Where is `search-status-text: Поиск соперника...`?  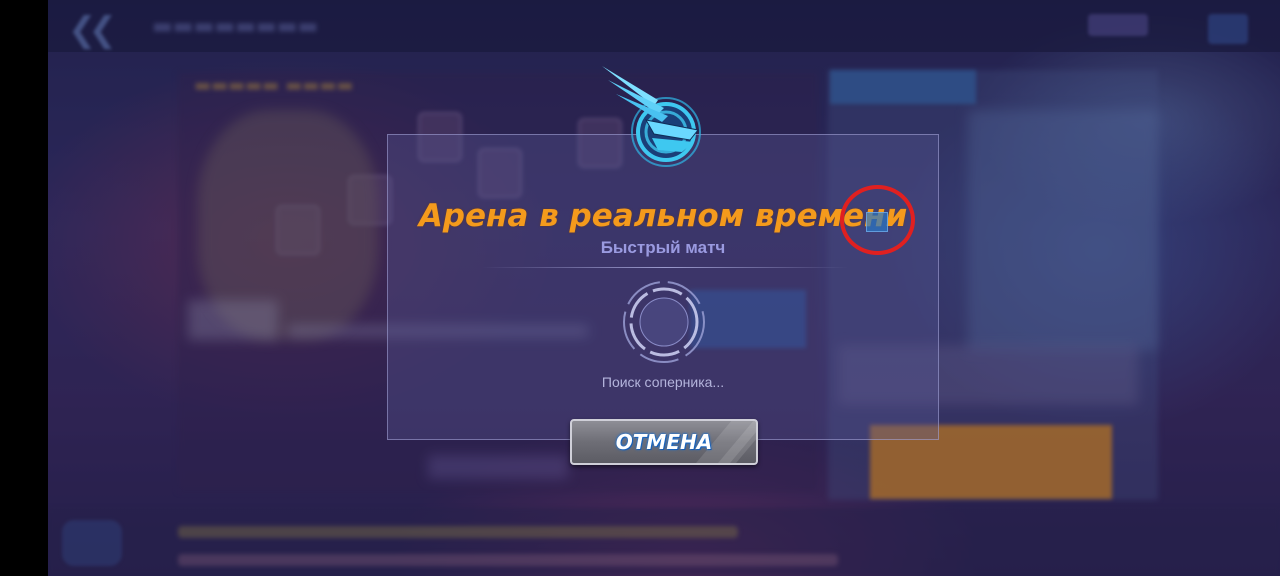 search-status-text: Поиск соперника... is located at coordinates (663, 382).